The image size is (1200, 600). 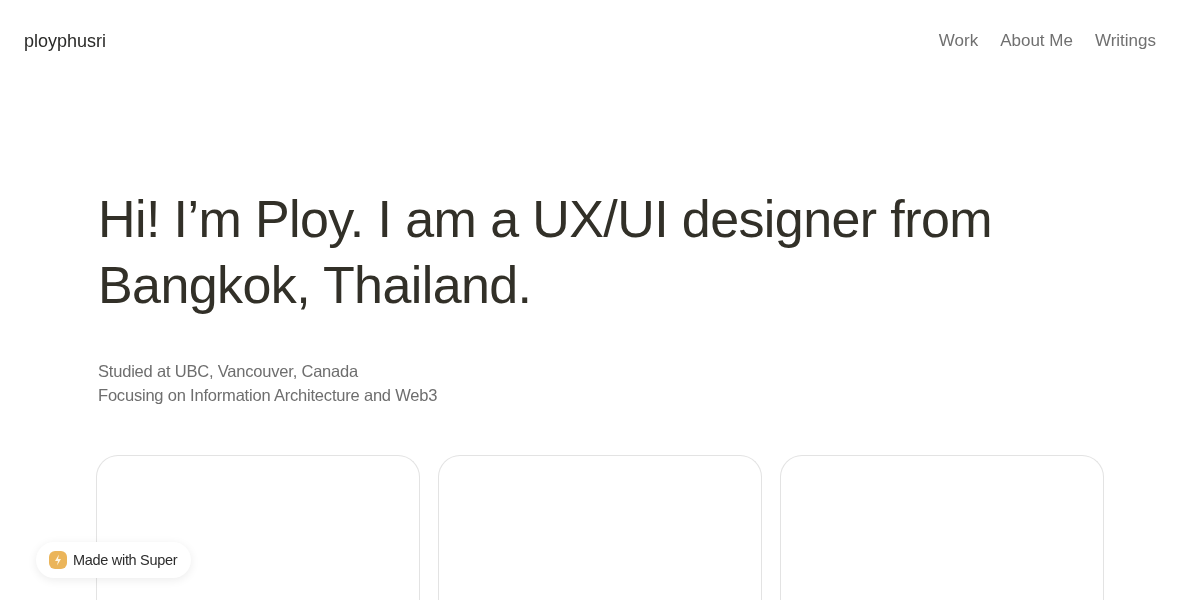 I want to click on intro-text: Focusing on Information Architecture and Web3, so click(x=268, y=395).